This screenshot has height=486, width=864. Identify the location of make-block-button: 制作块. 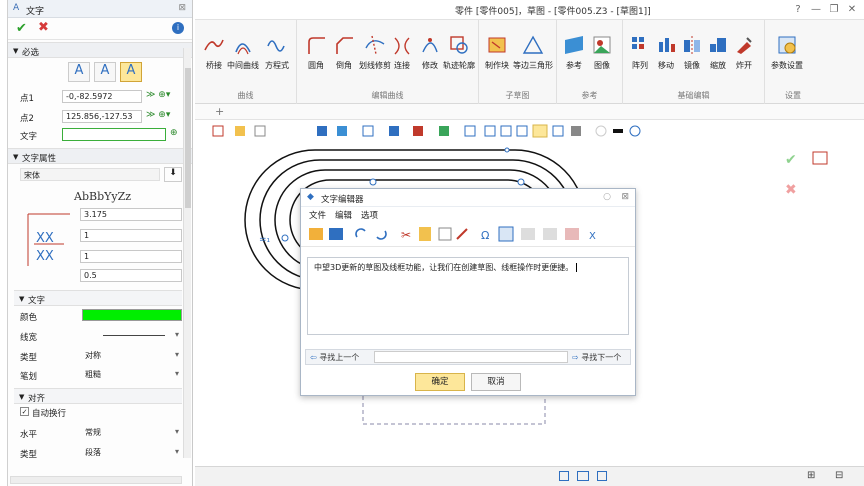
(497, 52).